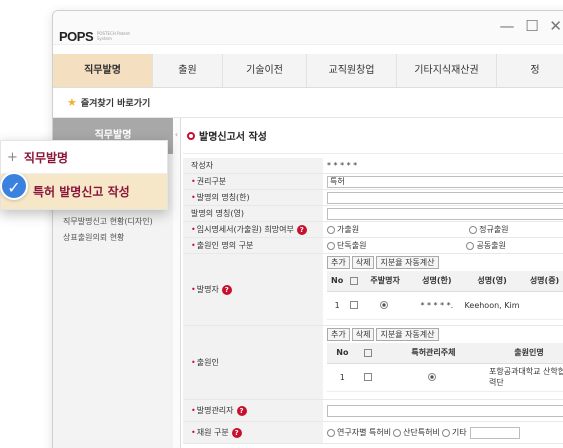 This screenshot has height=448, width=563. Describe the element at coordinates (342, 165) in the screenshot. I see `writer-value: * * * * *` at that location.